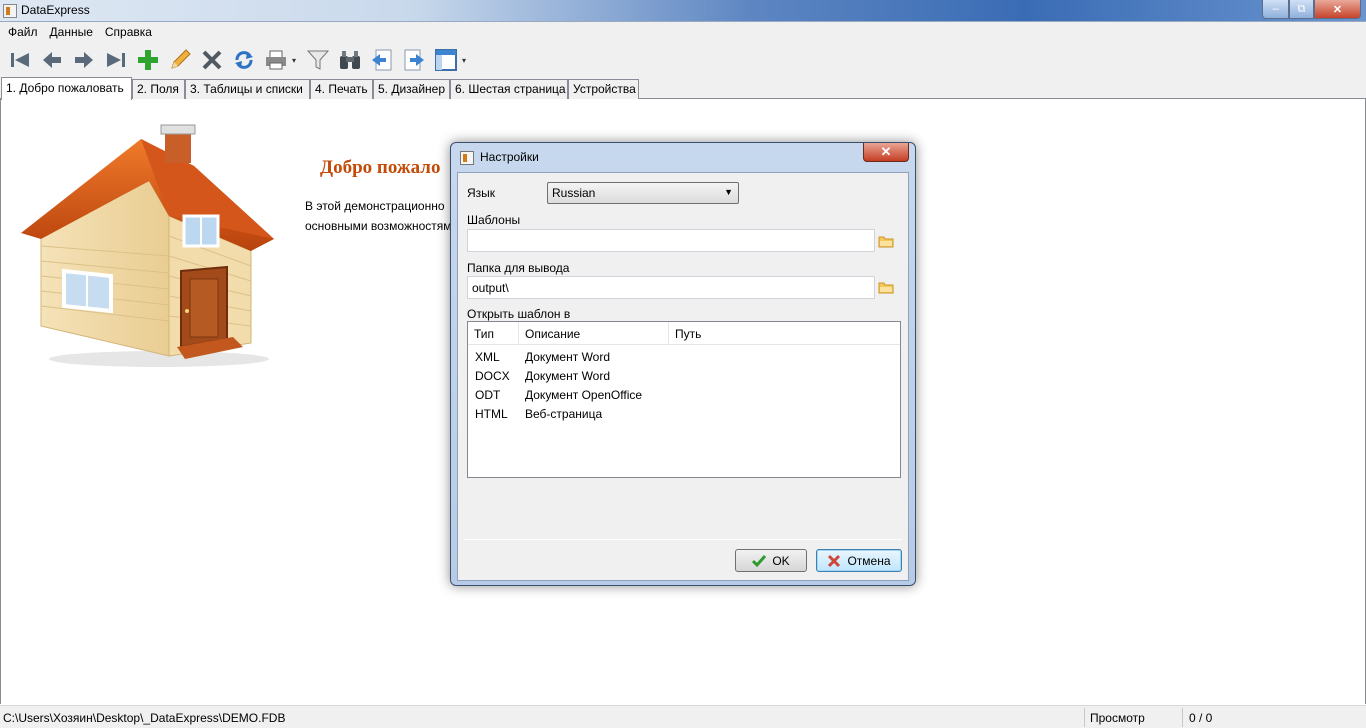 Image resolution: width=1366 pixels, height=728 pixels. What do you see at coordinates (1117, 718) in the screenshot?
I see `status-mode: Просмотр` at bounding box center [1117, 718].